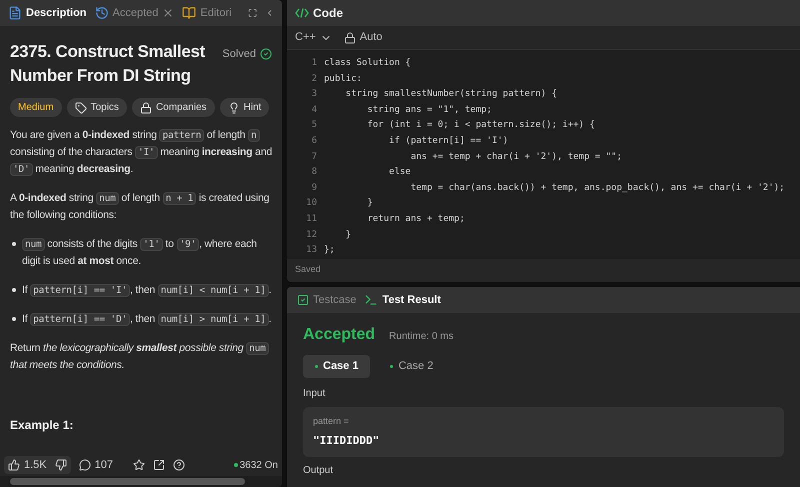  What do you see at coordinates (399, 173) in the screenshot?
I see `code-line: else` at bounding box center [399, 173].